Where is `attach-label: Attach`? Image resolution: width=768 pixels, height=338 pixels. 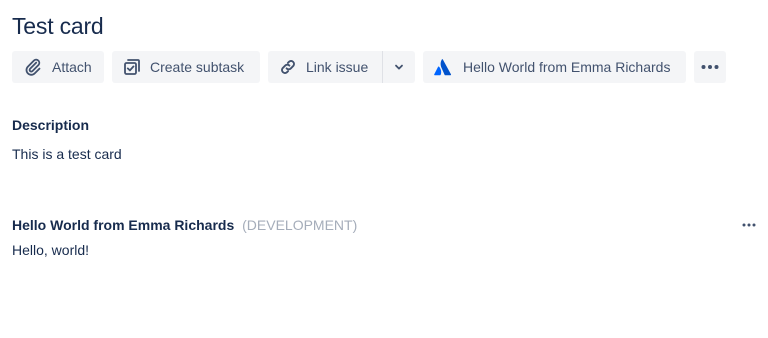 attach-label: Attach is located at coordinates (72, 67).